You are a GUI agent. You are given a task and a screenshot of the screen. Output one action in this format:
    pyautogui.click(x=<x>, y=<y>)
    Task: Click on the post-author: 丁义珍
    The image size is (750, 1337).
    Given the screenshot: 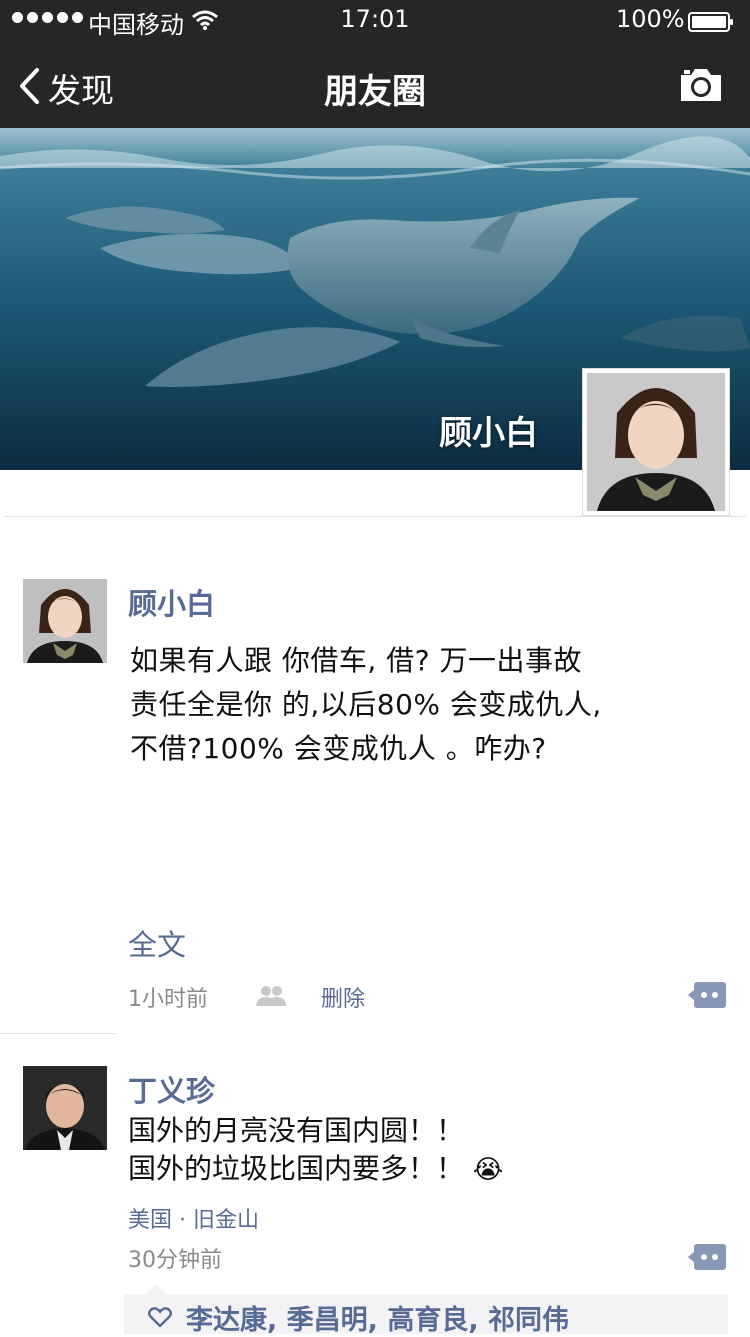 What is the action you would take?
    pyautogui.click(x=171, y=1089)
    